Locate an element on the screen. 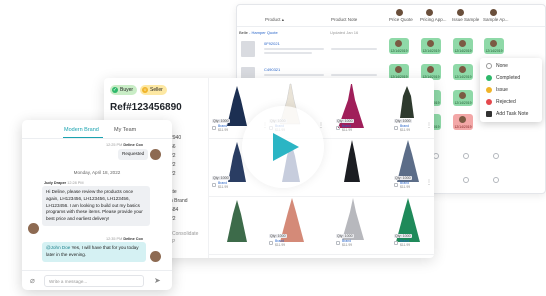 This screenshot has width=546, height=296. circle-outline-icon is located at coordinates (489, 66).